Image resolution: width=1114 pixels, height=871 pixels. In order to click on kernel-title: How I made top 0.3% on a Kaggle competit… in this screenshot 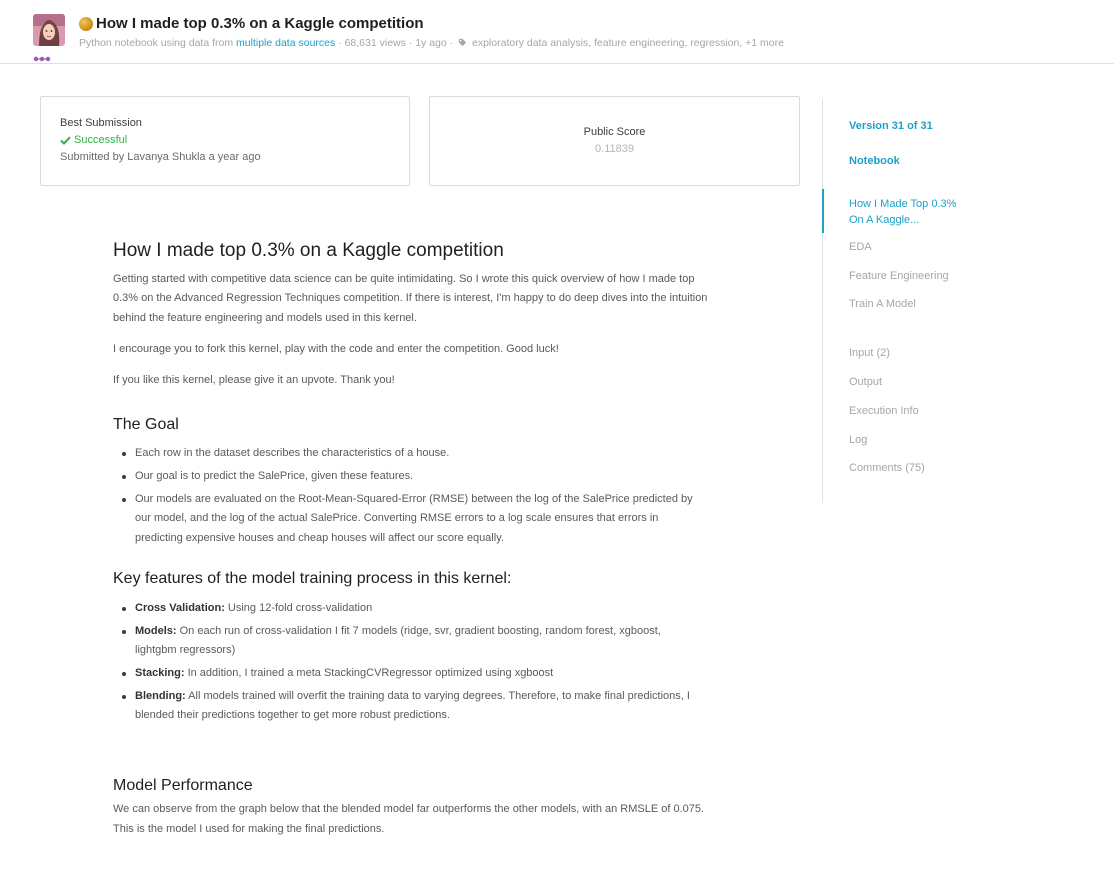, I will do `click(260, 23)`.